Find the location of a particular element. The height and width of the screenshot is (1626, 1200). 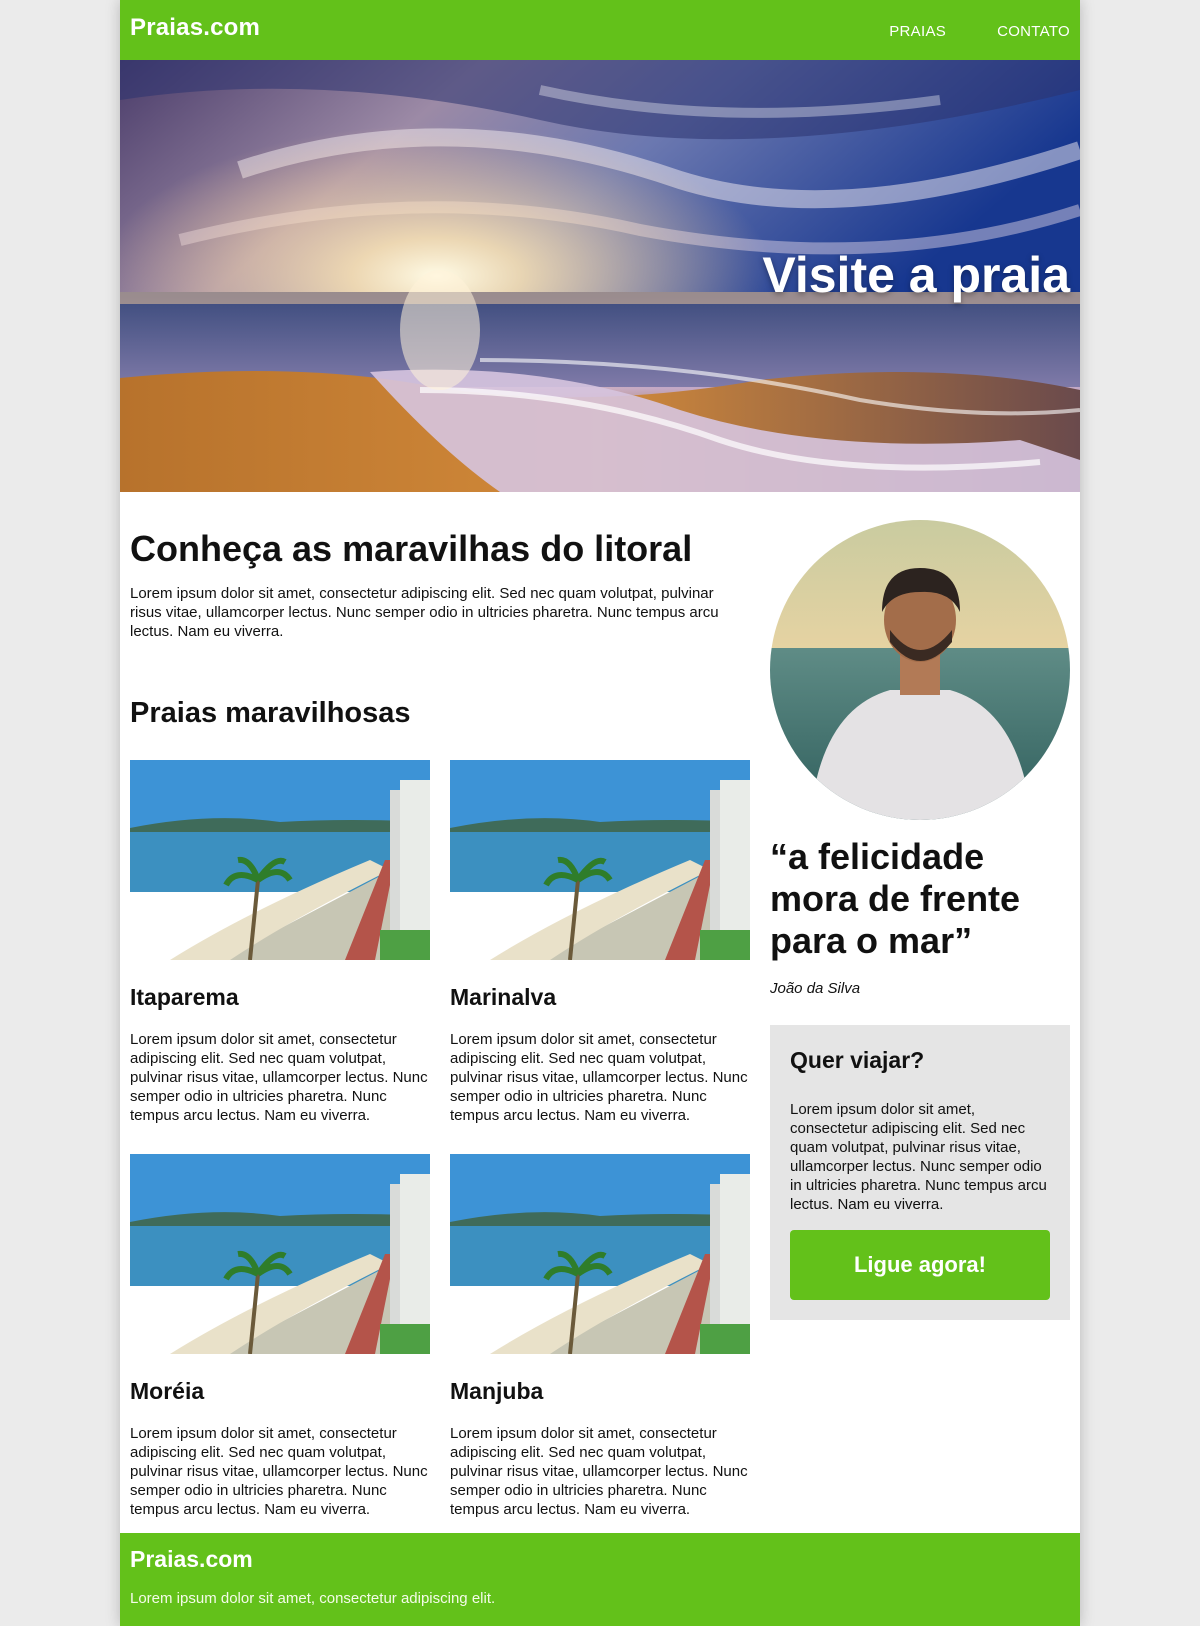

beach-name: Itaparema is located at coordinates (184, 997).